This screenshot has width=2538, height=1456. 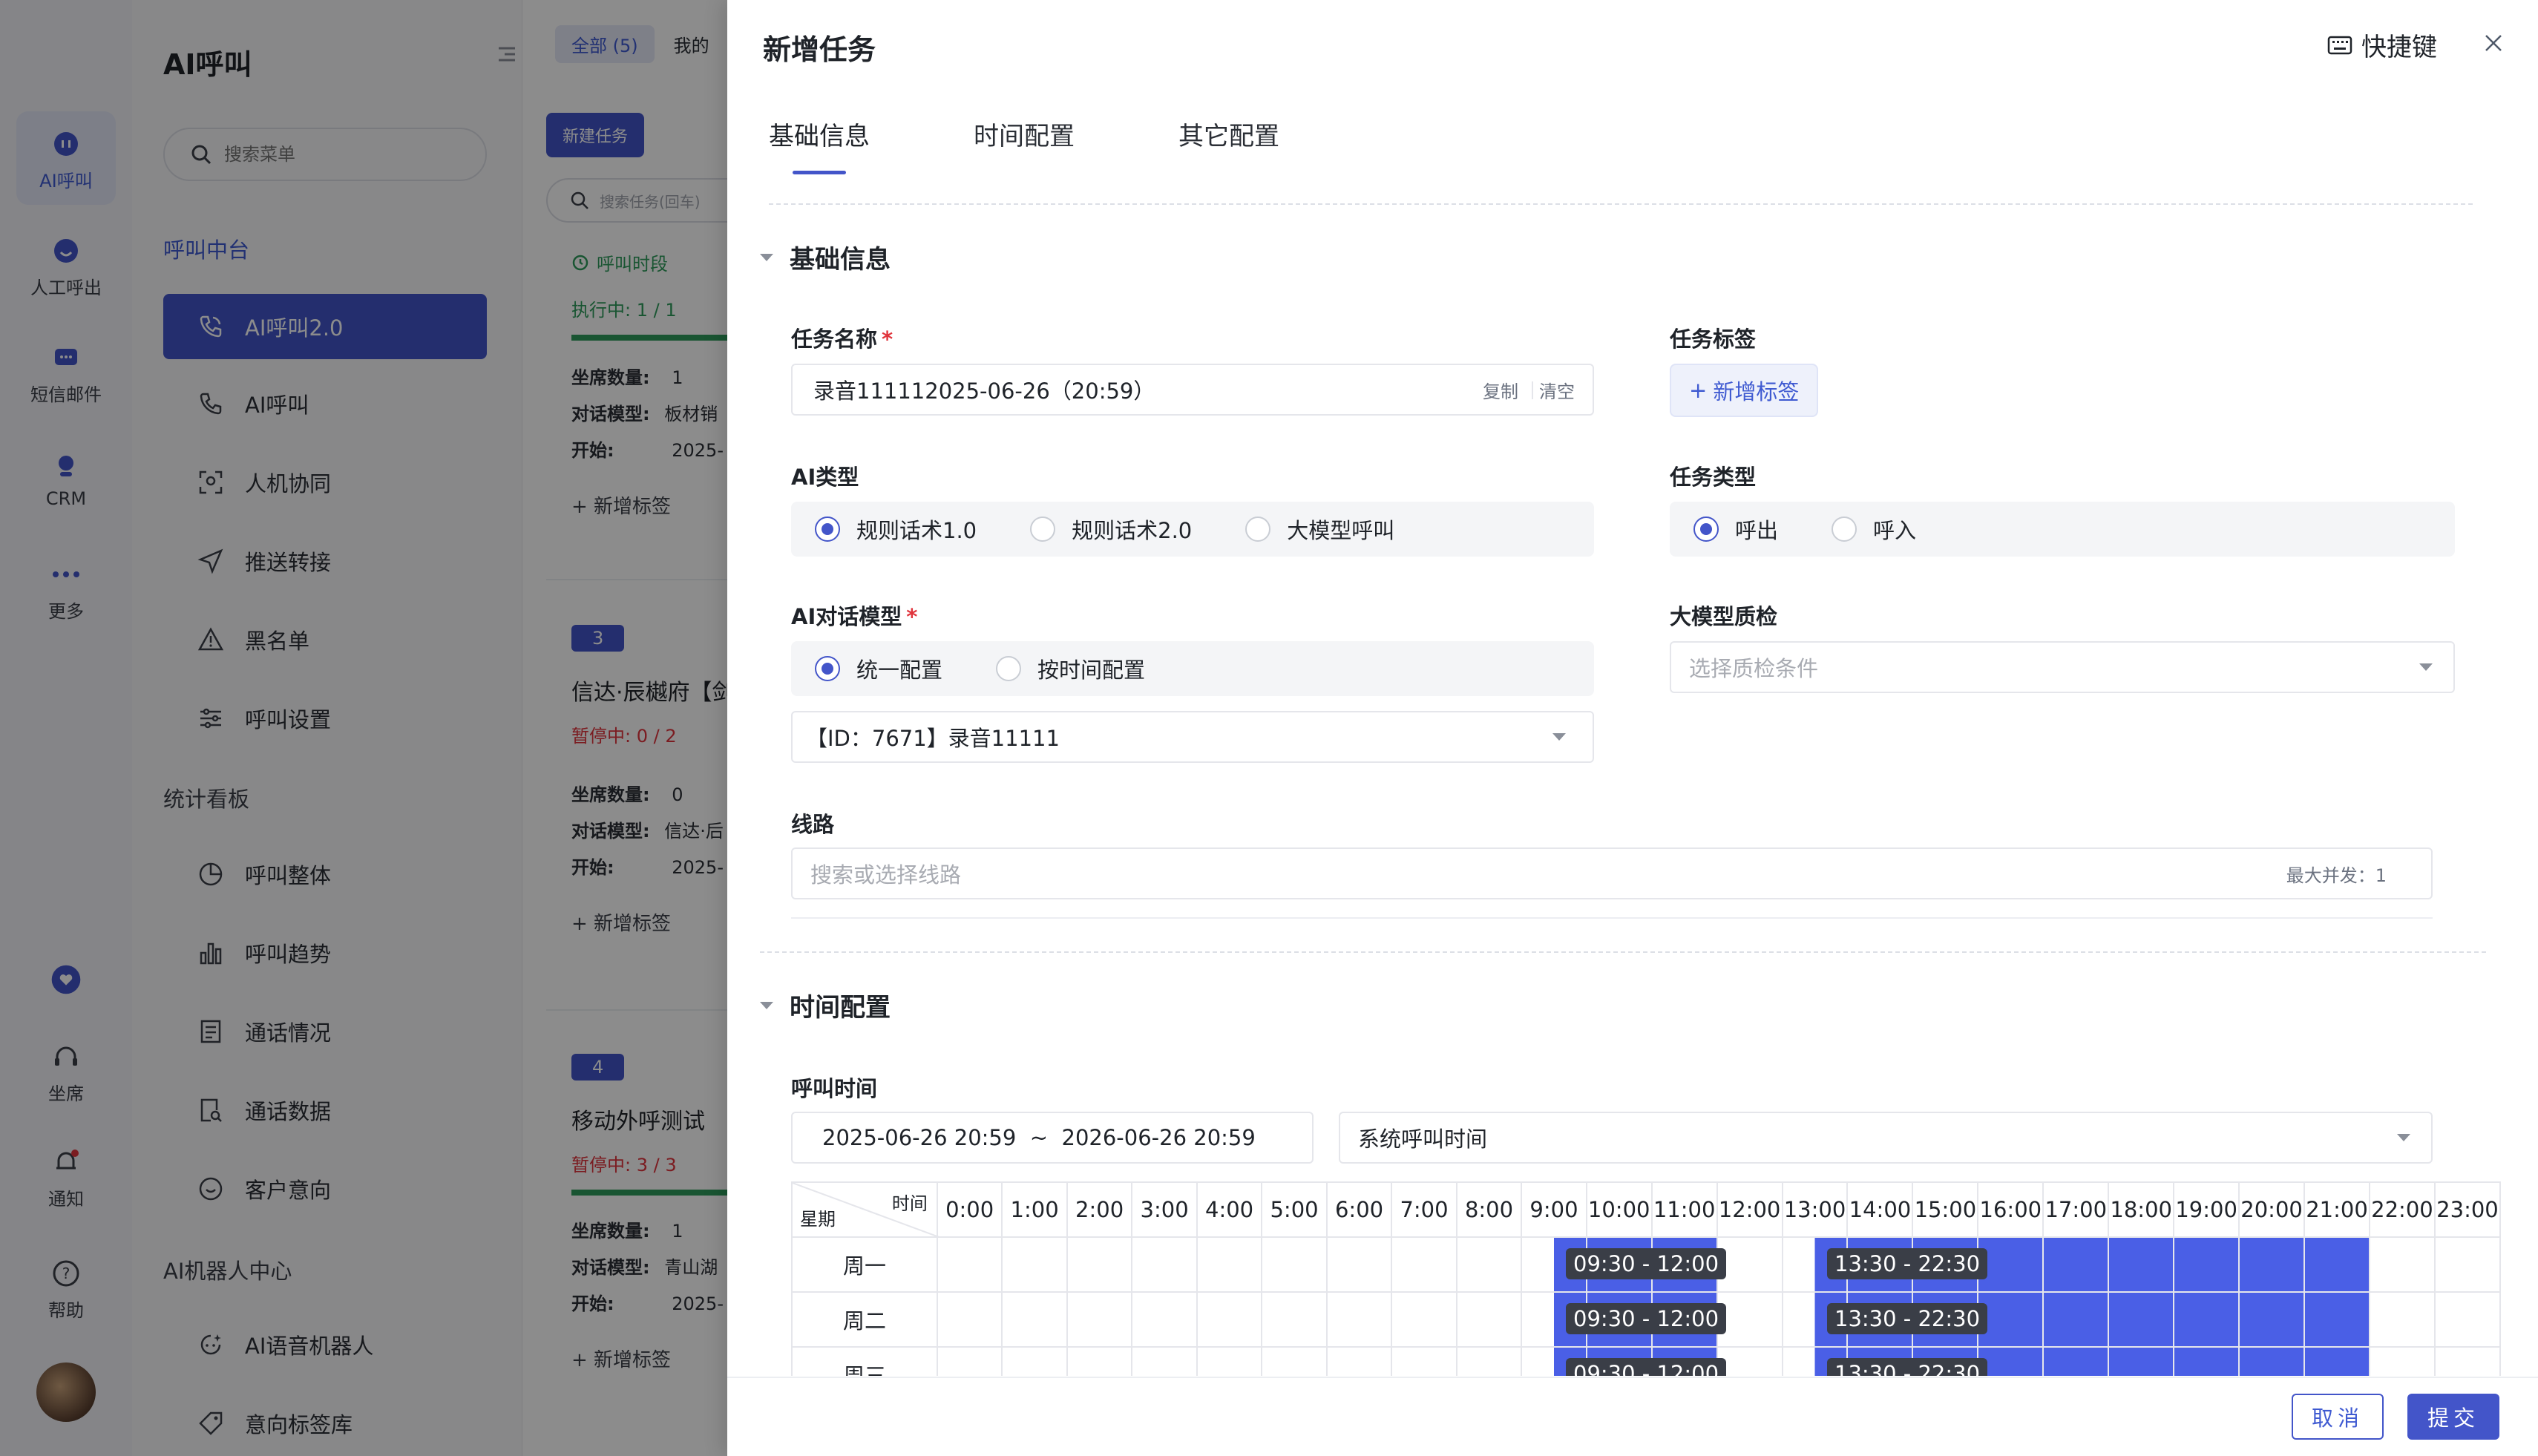 I want to click on radio-inbound: 呼入, so click(x=1874, y=529).